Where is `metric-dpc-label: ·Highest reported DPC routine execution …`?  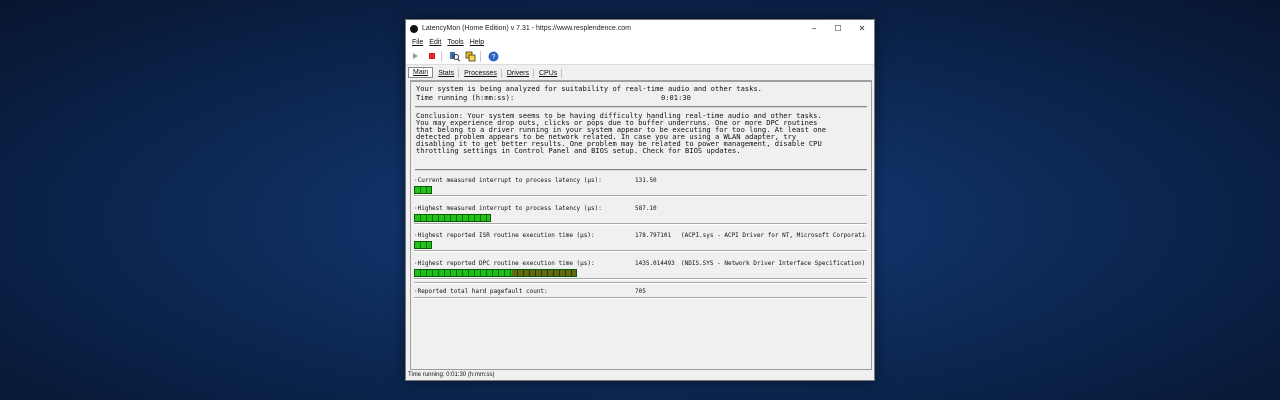
metric-dpc-label: ·Highest reported DPC routine execution … is located at coordinates (504, 263).